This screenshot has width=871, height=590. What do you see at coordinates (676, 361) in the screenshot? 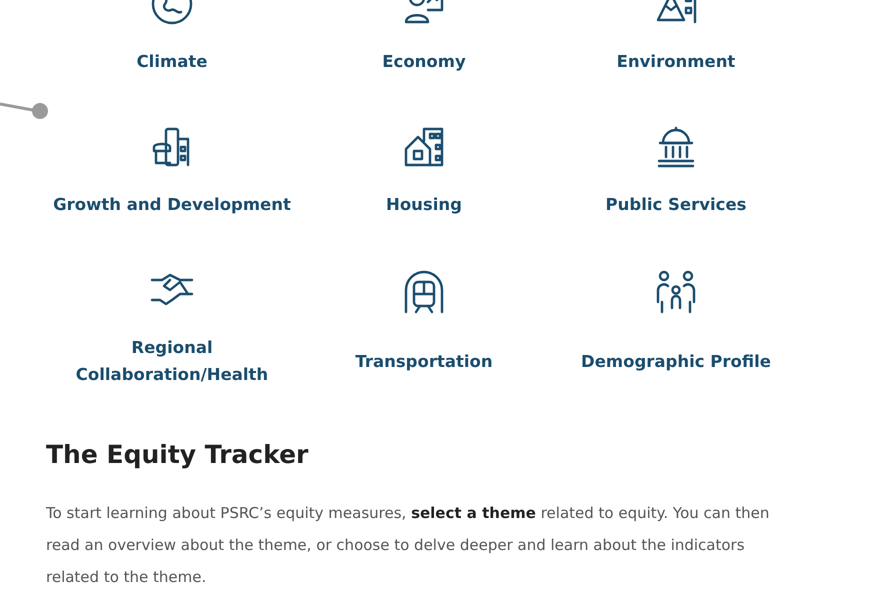
I see `theme-link: Demographic Profile` at bounding box center [676, 361].